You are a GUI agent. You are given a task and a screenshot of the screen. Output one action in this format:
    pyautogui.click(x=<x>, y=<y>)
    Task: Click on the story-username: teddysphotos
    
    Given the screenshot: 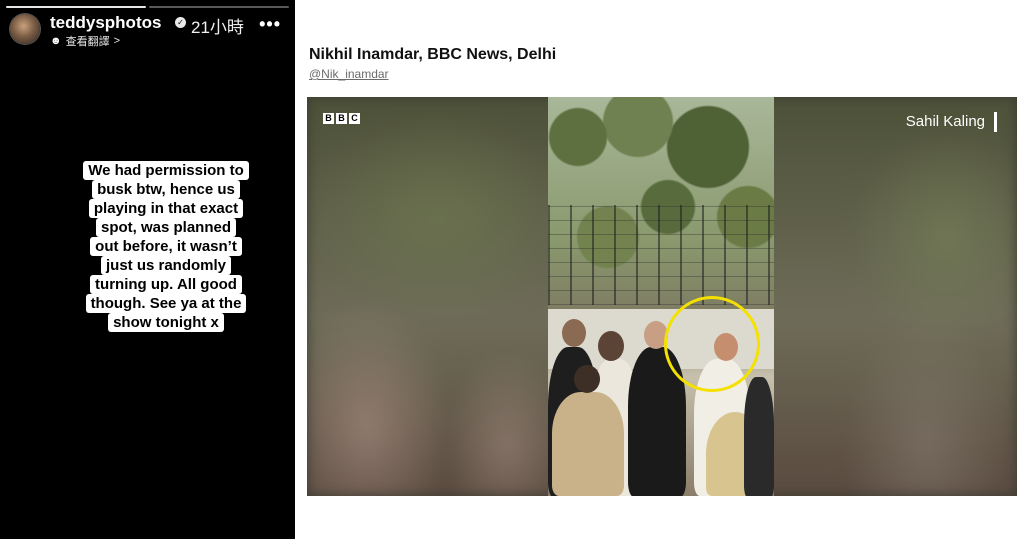 What is the action you would take?
    pyautogui.click(x=105, y=23)
    